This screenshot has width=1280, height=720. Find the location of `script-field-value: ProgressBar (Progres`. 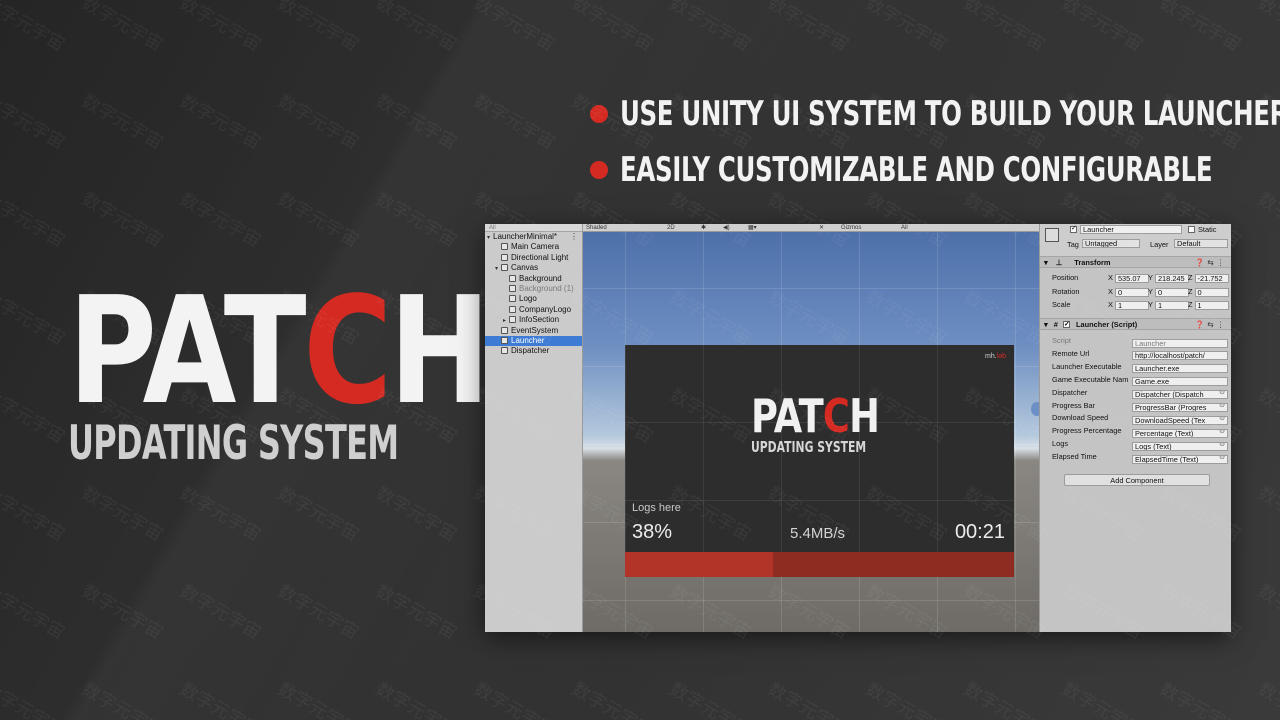

script-field-value: ProgressBar (Progres is located at coordinates (1180, 408).